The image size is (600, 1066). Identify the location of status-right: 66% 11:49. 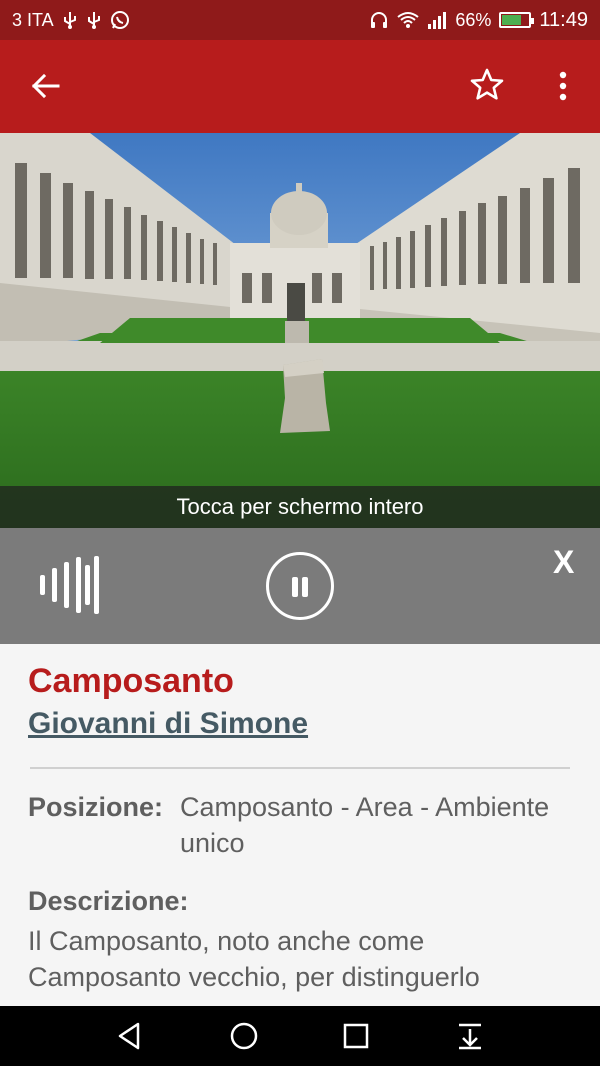
(478, 20).